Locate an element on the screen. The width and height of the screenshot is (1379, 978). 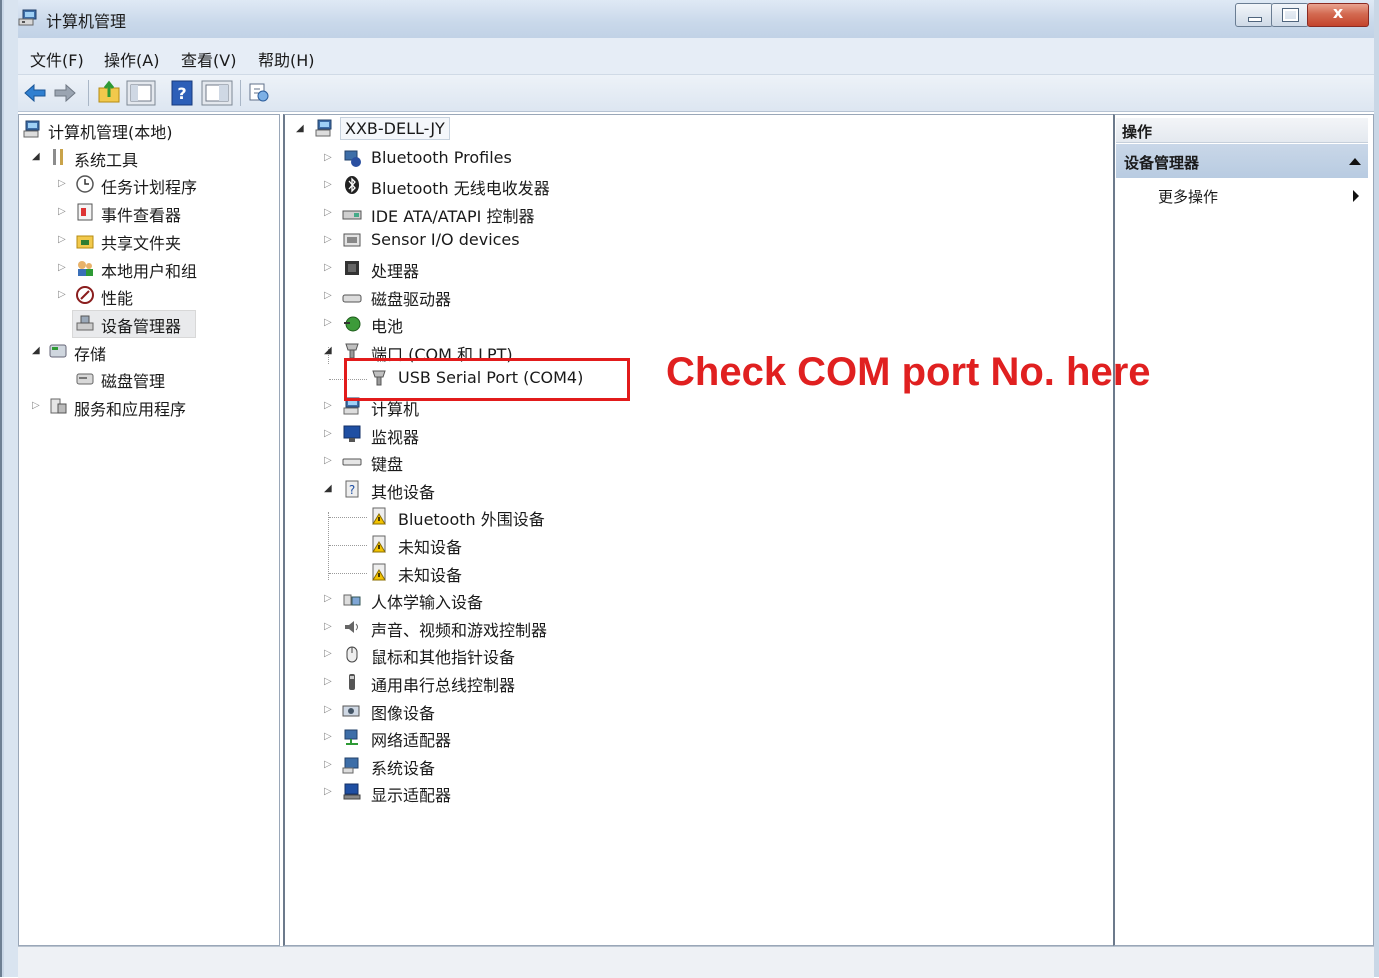
com-port-highlight-box is located at coordinates (487, 379).